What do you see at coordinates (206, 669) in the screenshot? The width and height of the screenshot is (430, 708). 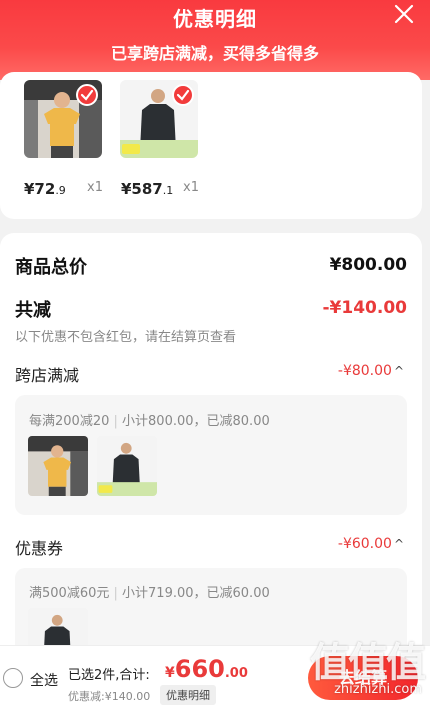 I see `total-amount: ¥660.00` at bounding box center [206, 669].